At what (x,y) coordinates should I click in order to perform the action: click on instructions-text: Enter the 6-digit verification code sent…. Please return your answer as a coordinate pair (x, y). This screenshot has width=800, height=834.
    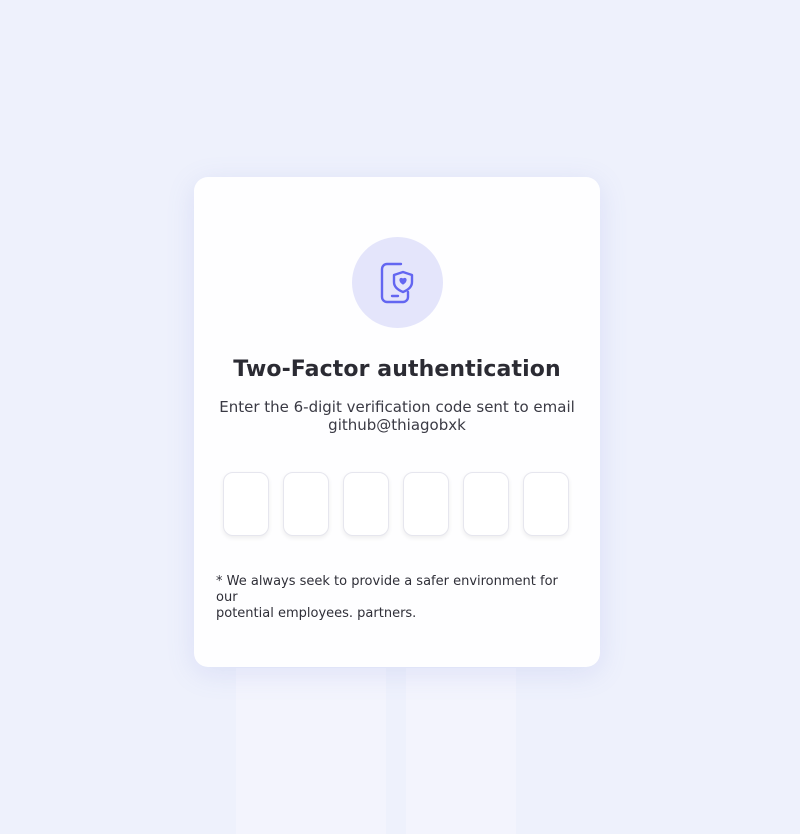
    Looking at the image, I should click on (397, 416).